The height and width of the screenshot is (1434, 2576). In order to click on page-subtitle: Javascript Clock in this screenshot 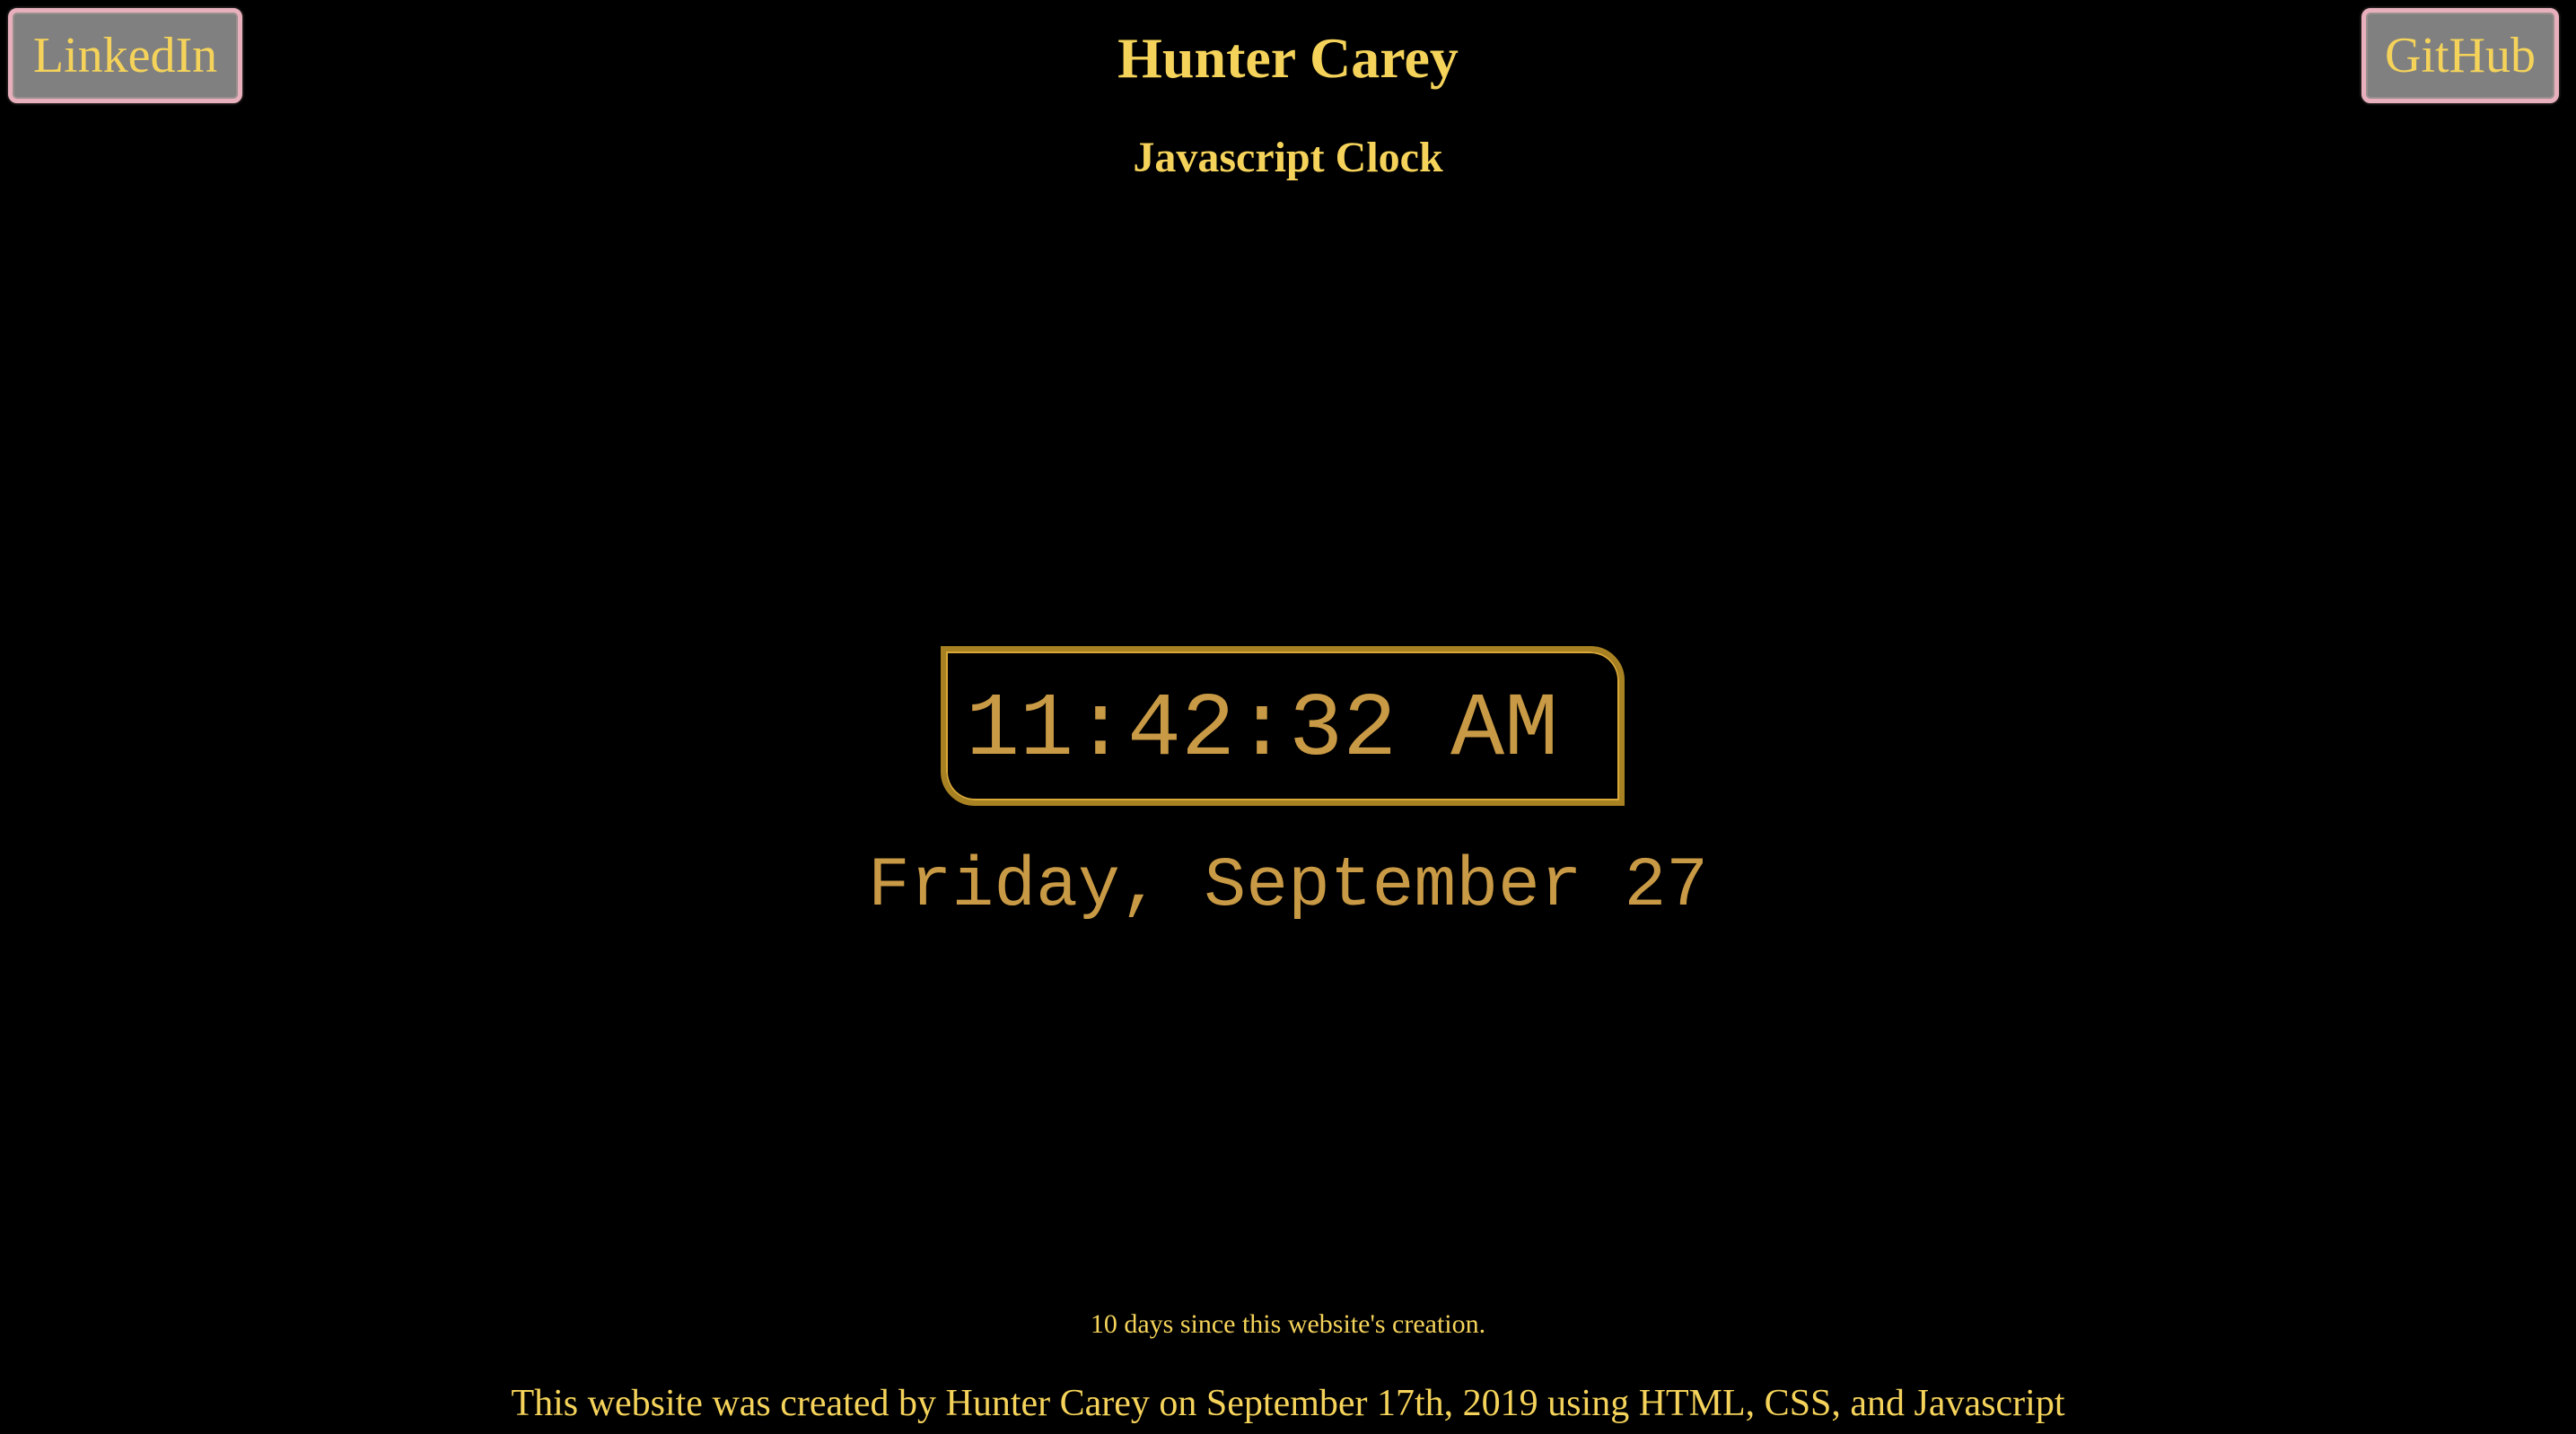, I will do `click(1288, 157)`.